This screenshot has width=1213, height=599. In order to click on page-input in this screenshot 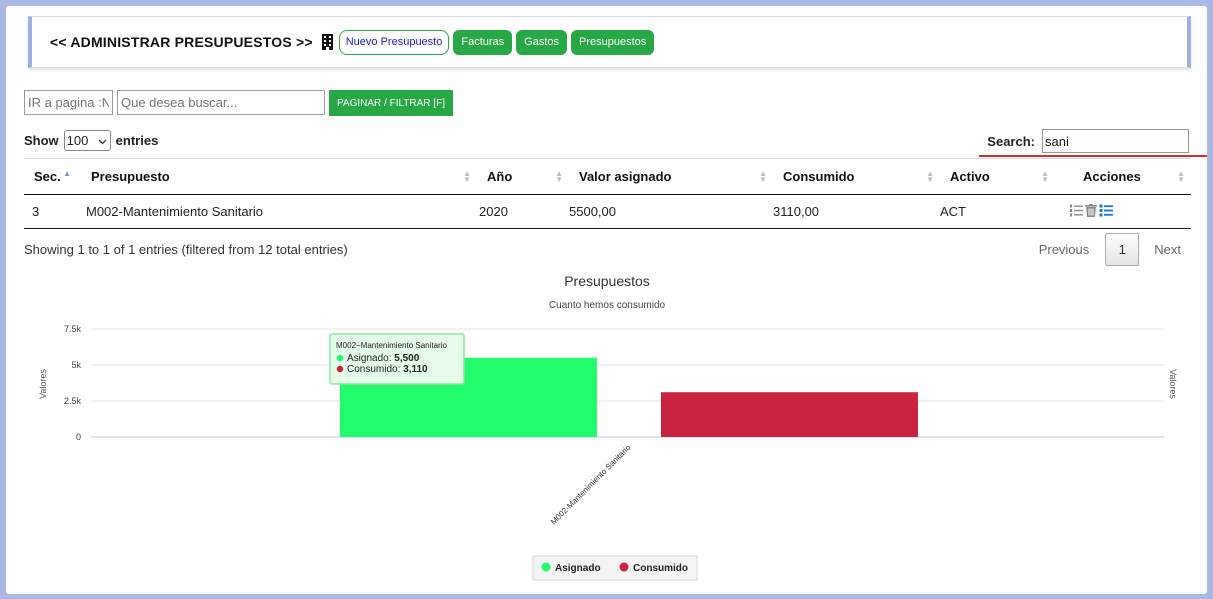, I will do `click(68, 102)`.